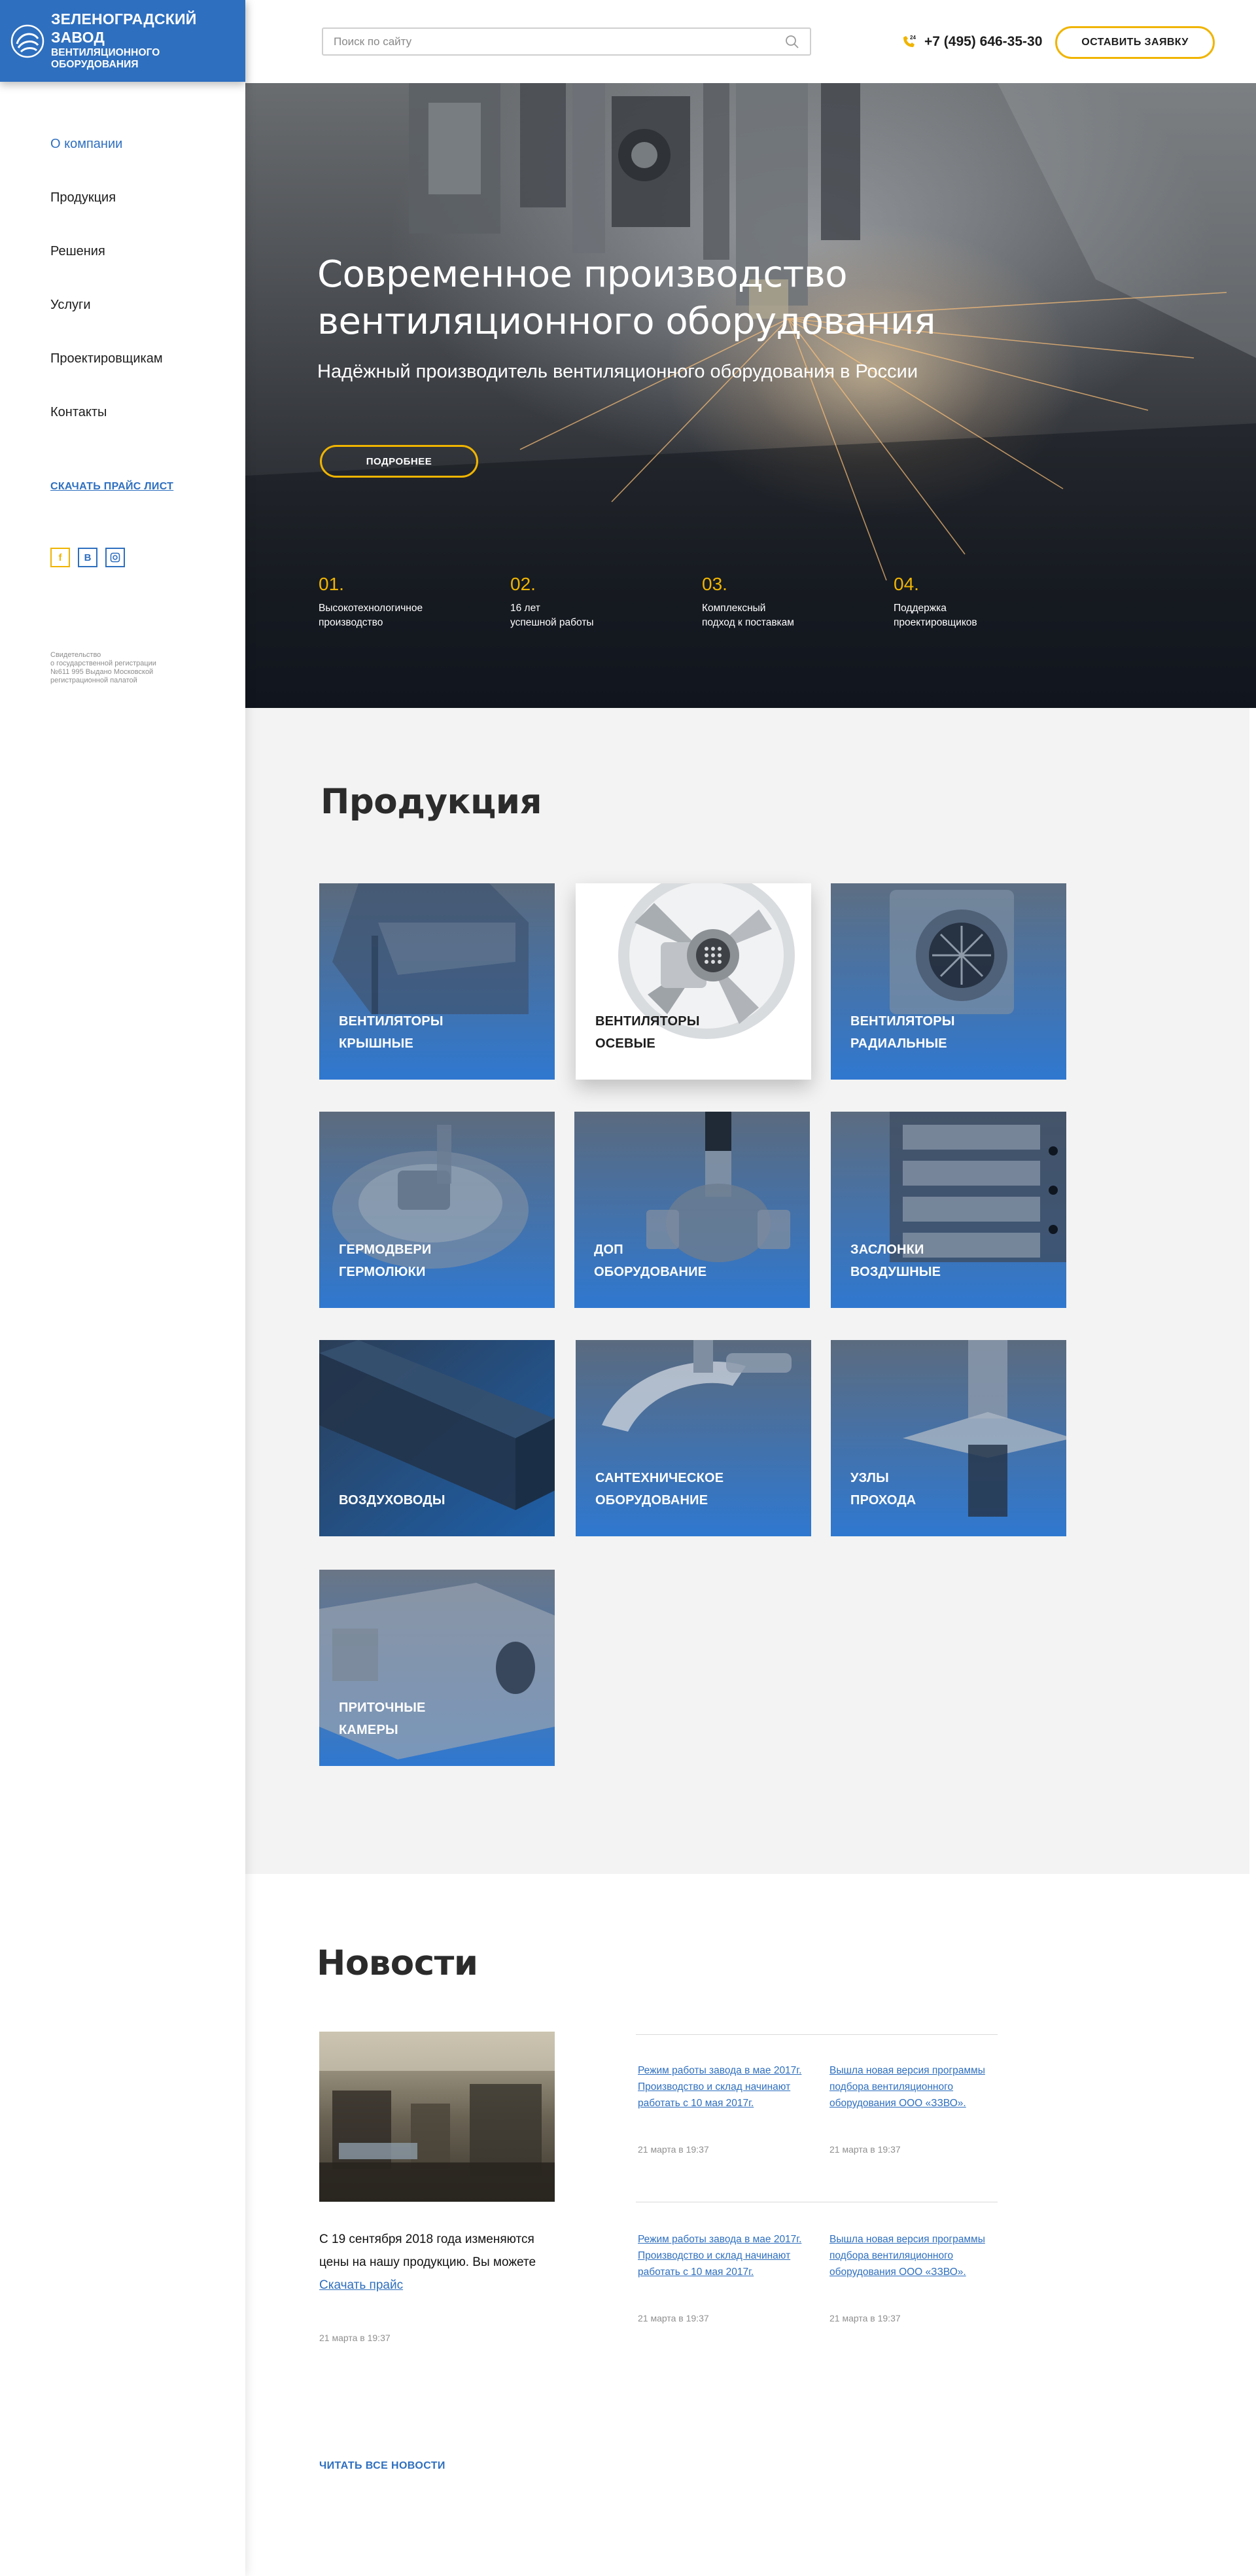 This screenshot has height=2576, width=1256. I want to click on search-box, so click(566, 41).